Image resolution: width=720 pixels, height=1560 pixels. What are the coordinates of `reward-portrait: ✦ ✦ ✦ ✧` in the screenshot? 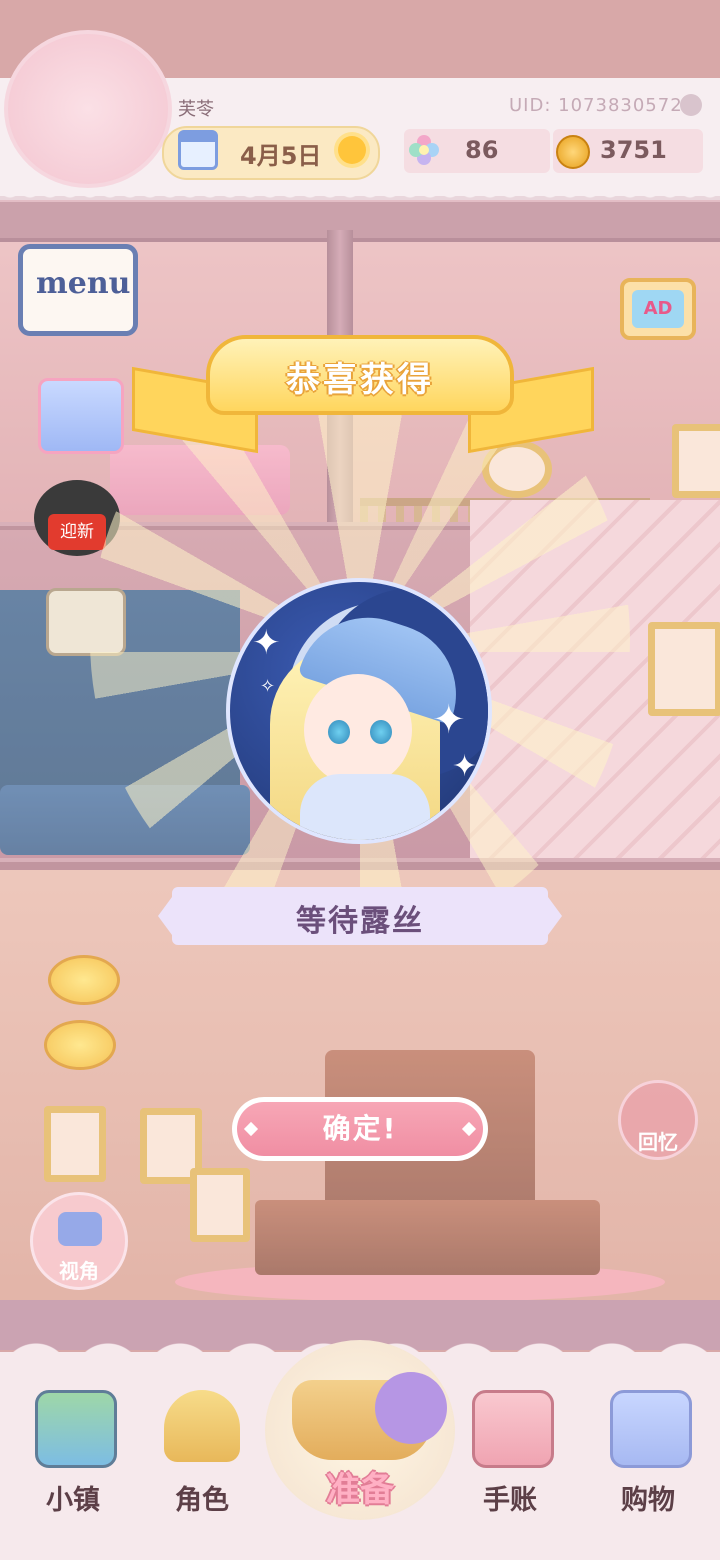 It's located at (359, 711).